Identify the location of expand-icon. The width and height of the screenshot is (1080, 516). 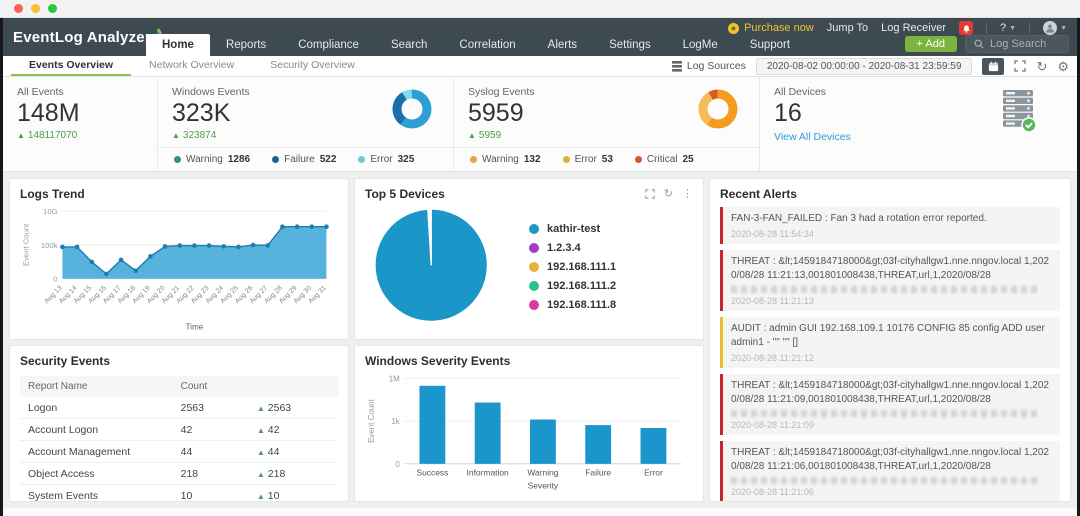
(650, 194).